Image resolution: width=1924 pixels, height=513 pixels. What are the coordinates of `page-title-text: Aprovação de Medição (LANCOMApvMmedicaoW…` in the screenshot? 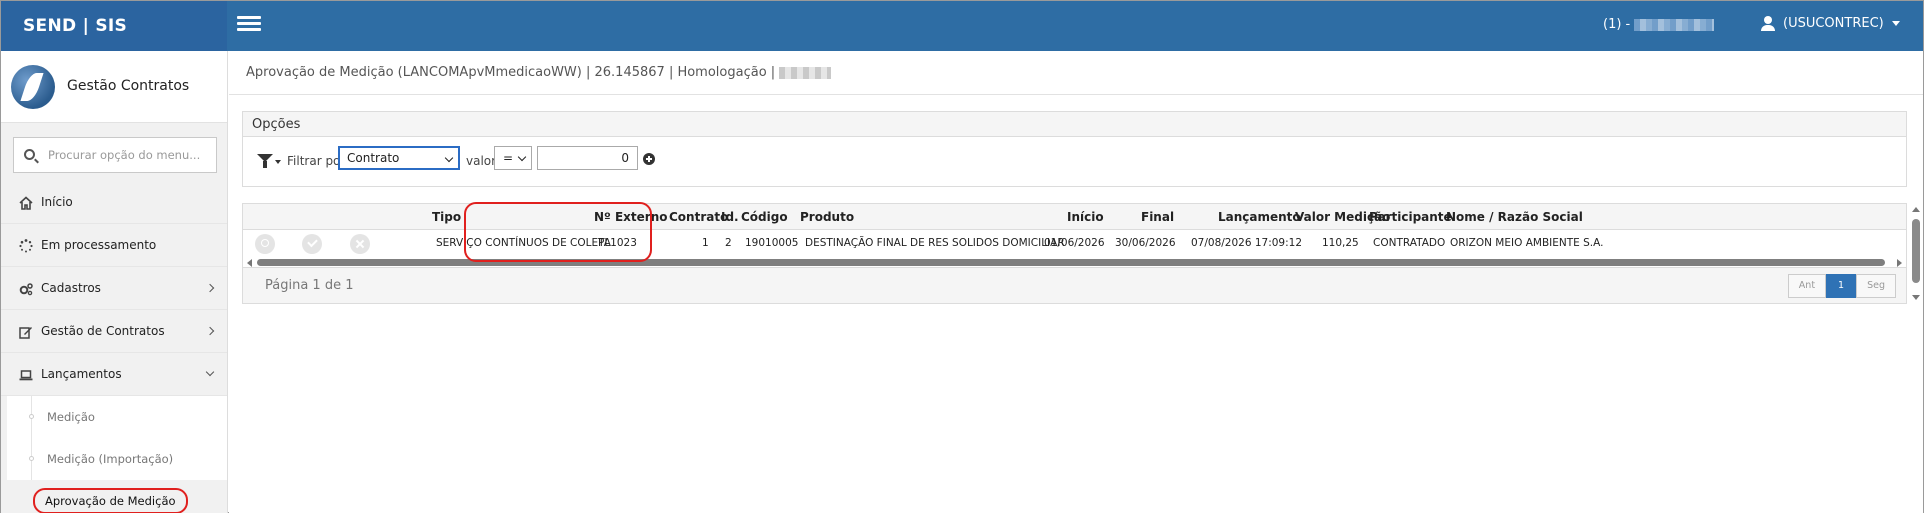 It's located at (511, 72).